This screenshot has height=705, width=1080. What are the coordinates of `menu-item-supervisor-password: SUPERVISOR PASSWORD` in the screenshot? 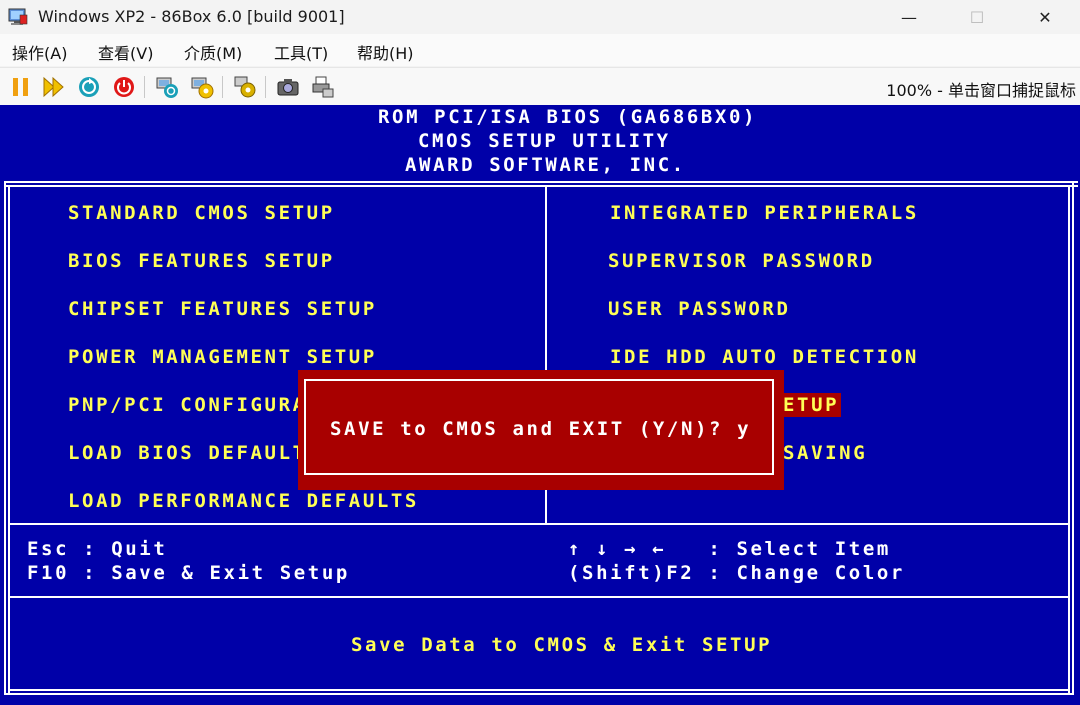 It's located at (741, 261).